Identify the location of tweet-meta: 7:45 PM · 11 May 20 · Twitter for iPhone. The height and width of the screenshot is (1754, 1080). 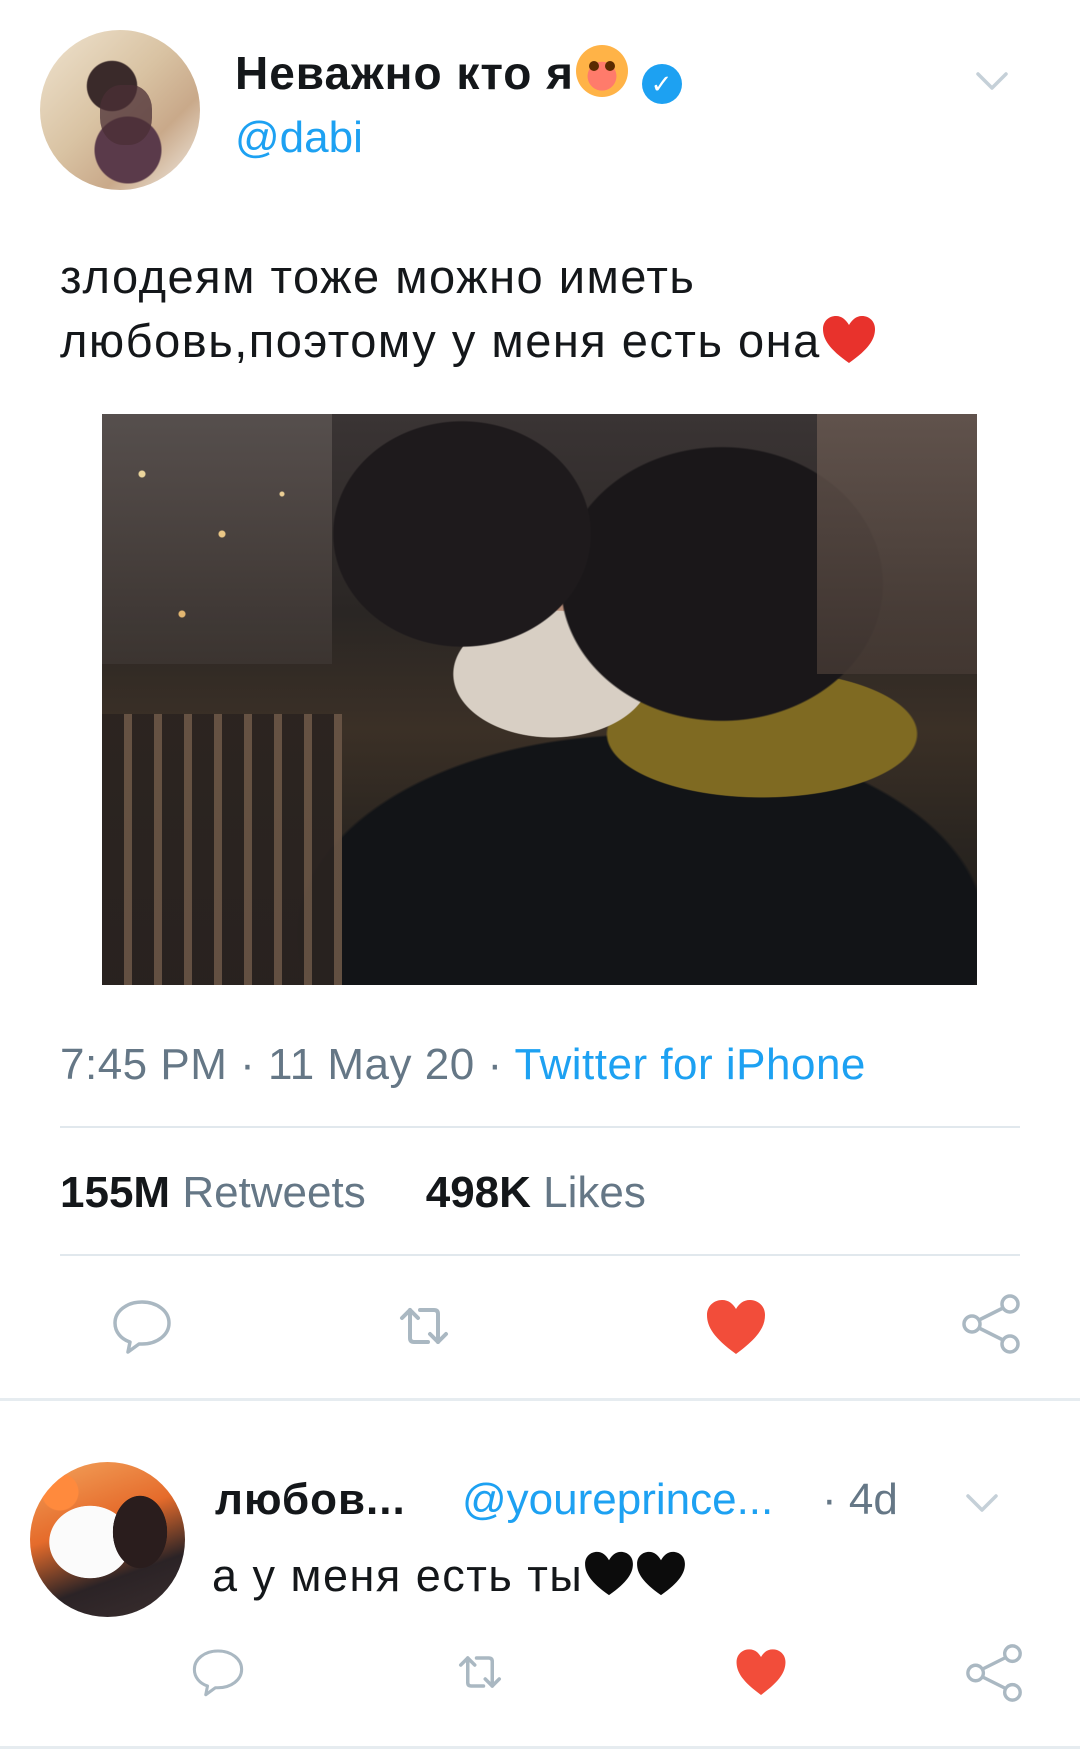
(463, 1065).